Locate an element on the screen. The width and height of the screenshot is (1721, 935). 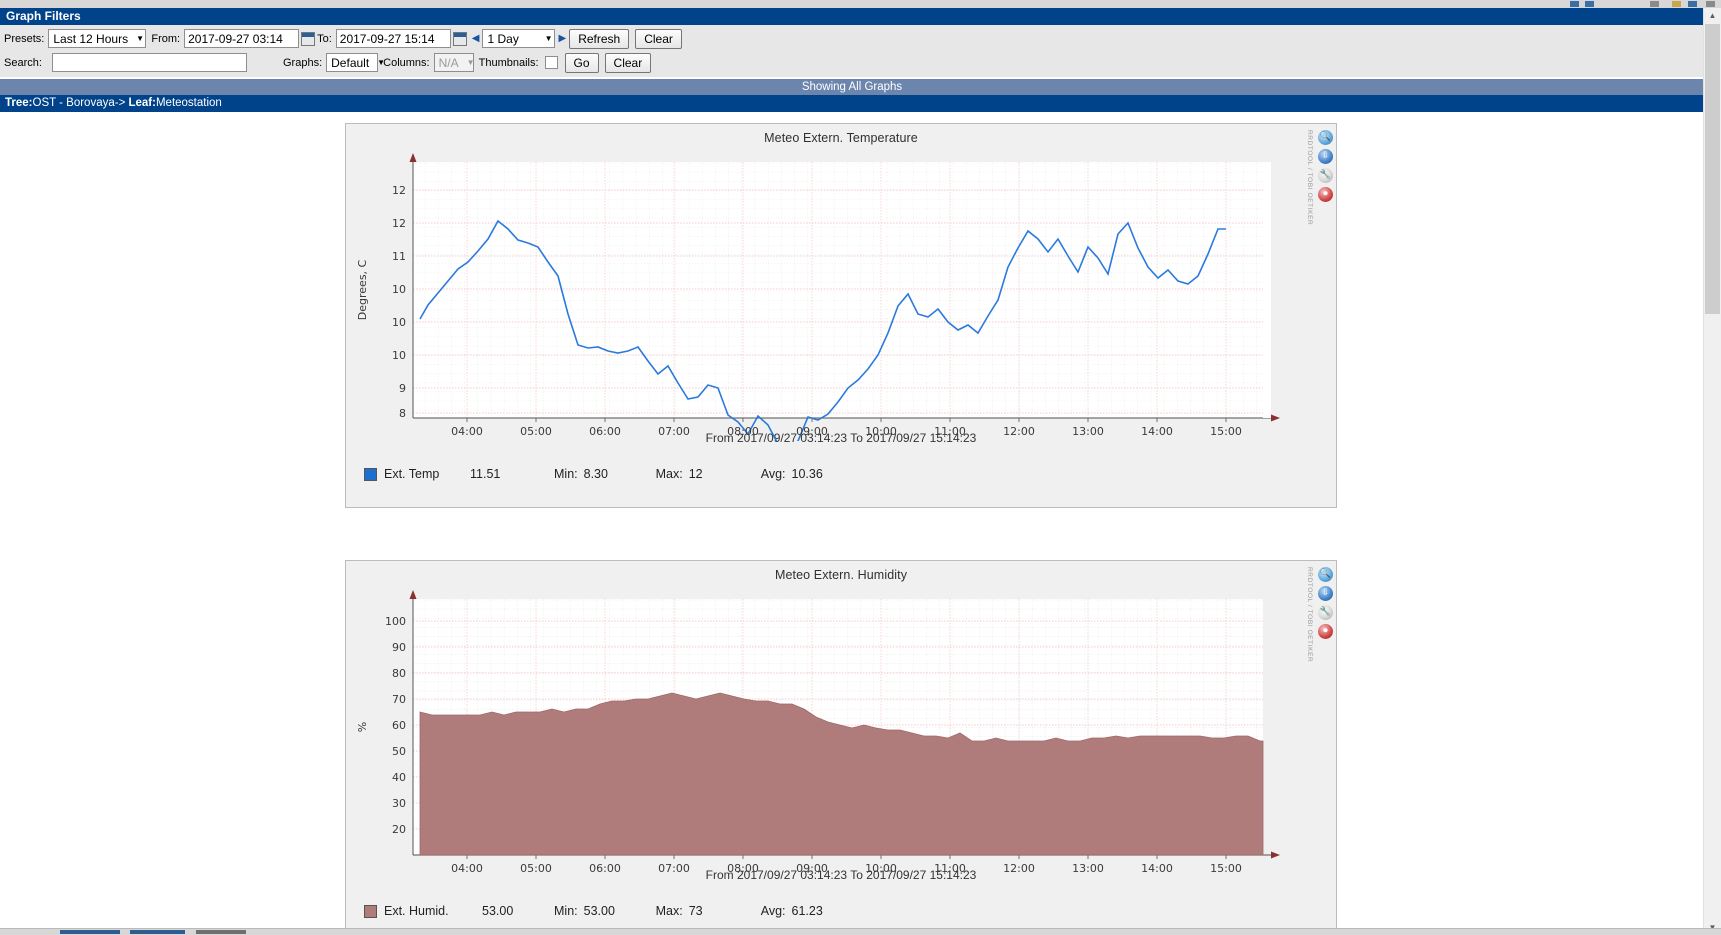
scrollbar-thumb is located at coordinates (1712, 169).